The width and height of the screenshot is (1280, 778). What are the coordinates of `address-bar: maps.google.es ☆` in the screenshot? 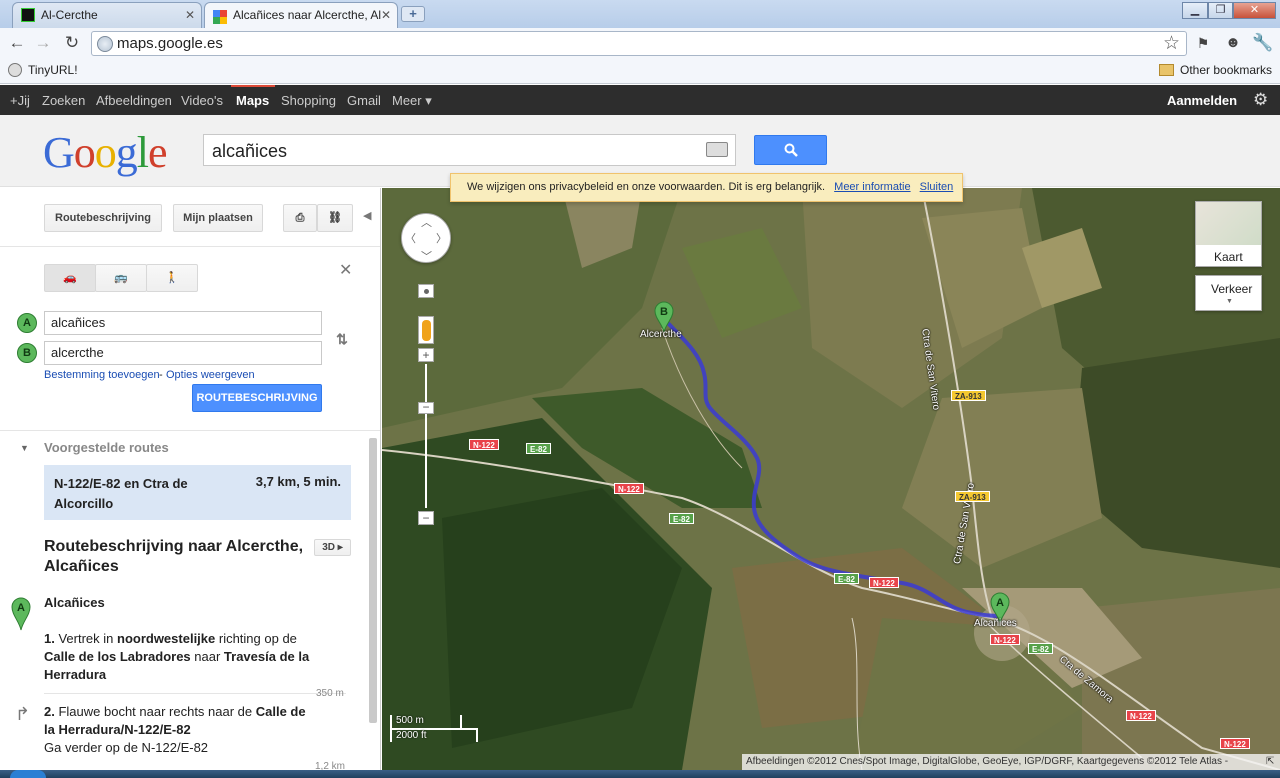 It's located at (639, 43).